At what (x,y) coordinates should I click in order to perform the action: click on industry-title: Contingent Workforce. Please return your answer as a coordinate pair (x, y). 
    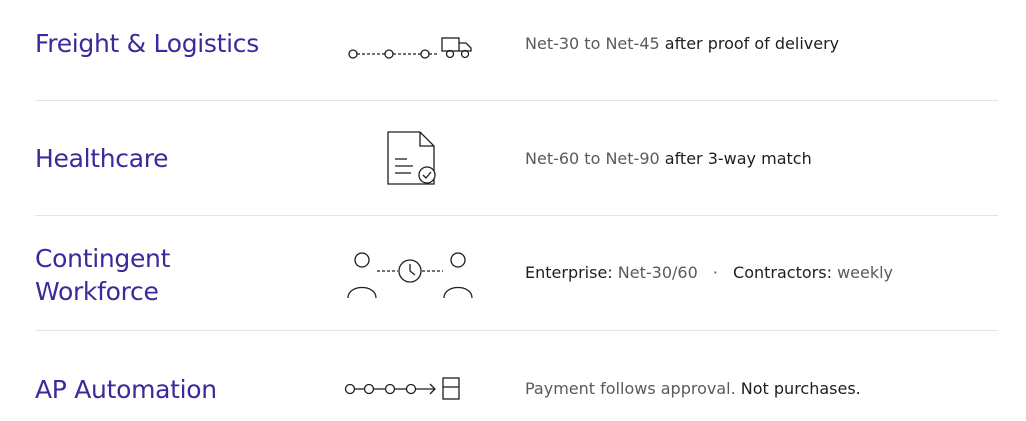
    Looking at the image, I should click on (135, 275).